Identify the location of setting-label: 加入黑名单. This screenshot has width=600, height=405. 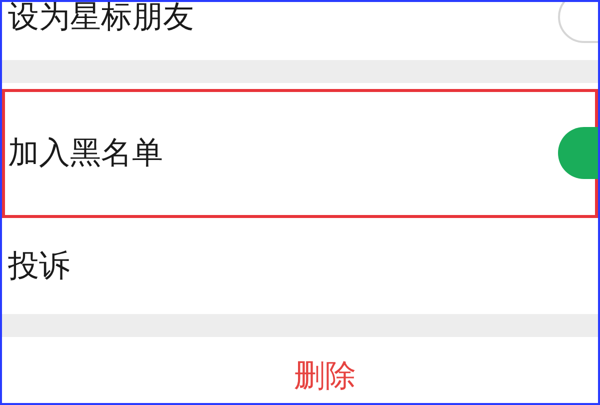
(86, 153).